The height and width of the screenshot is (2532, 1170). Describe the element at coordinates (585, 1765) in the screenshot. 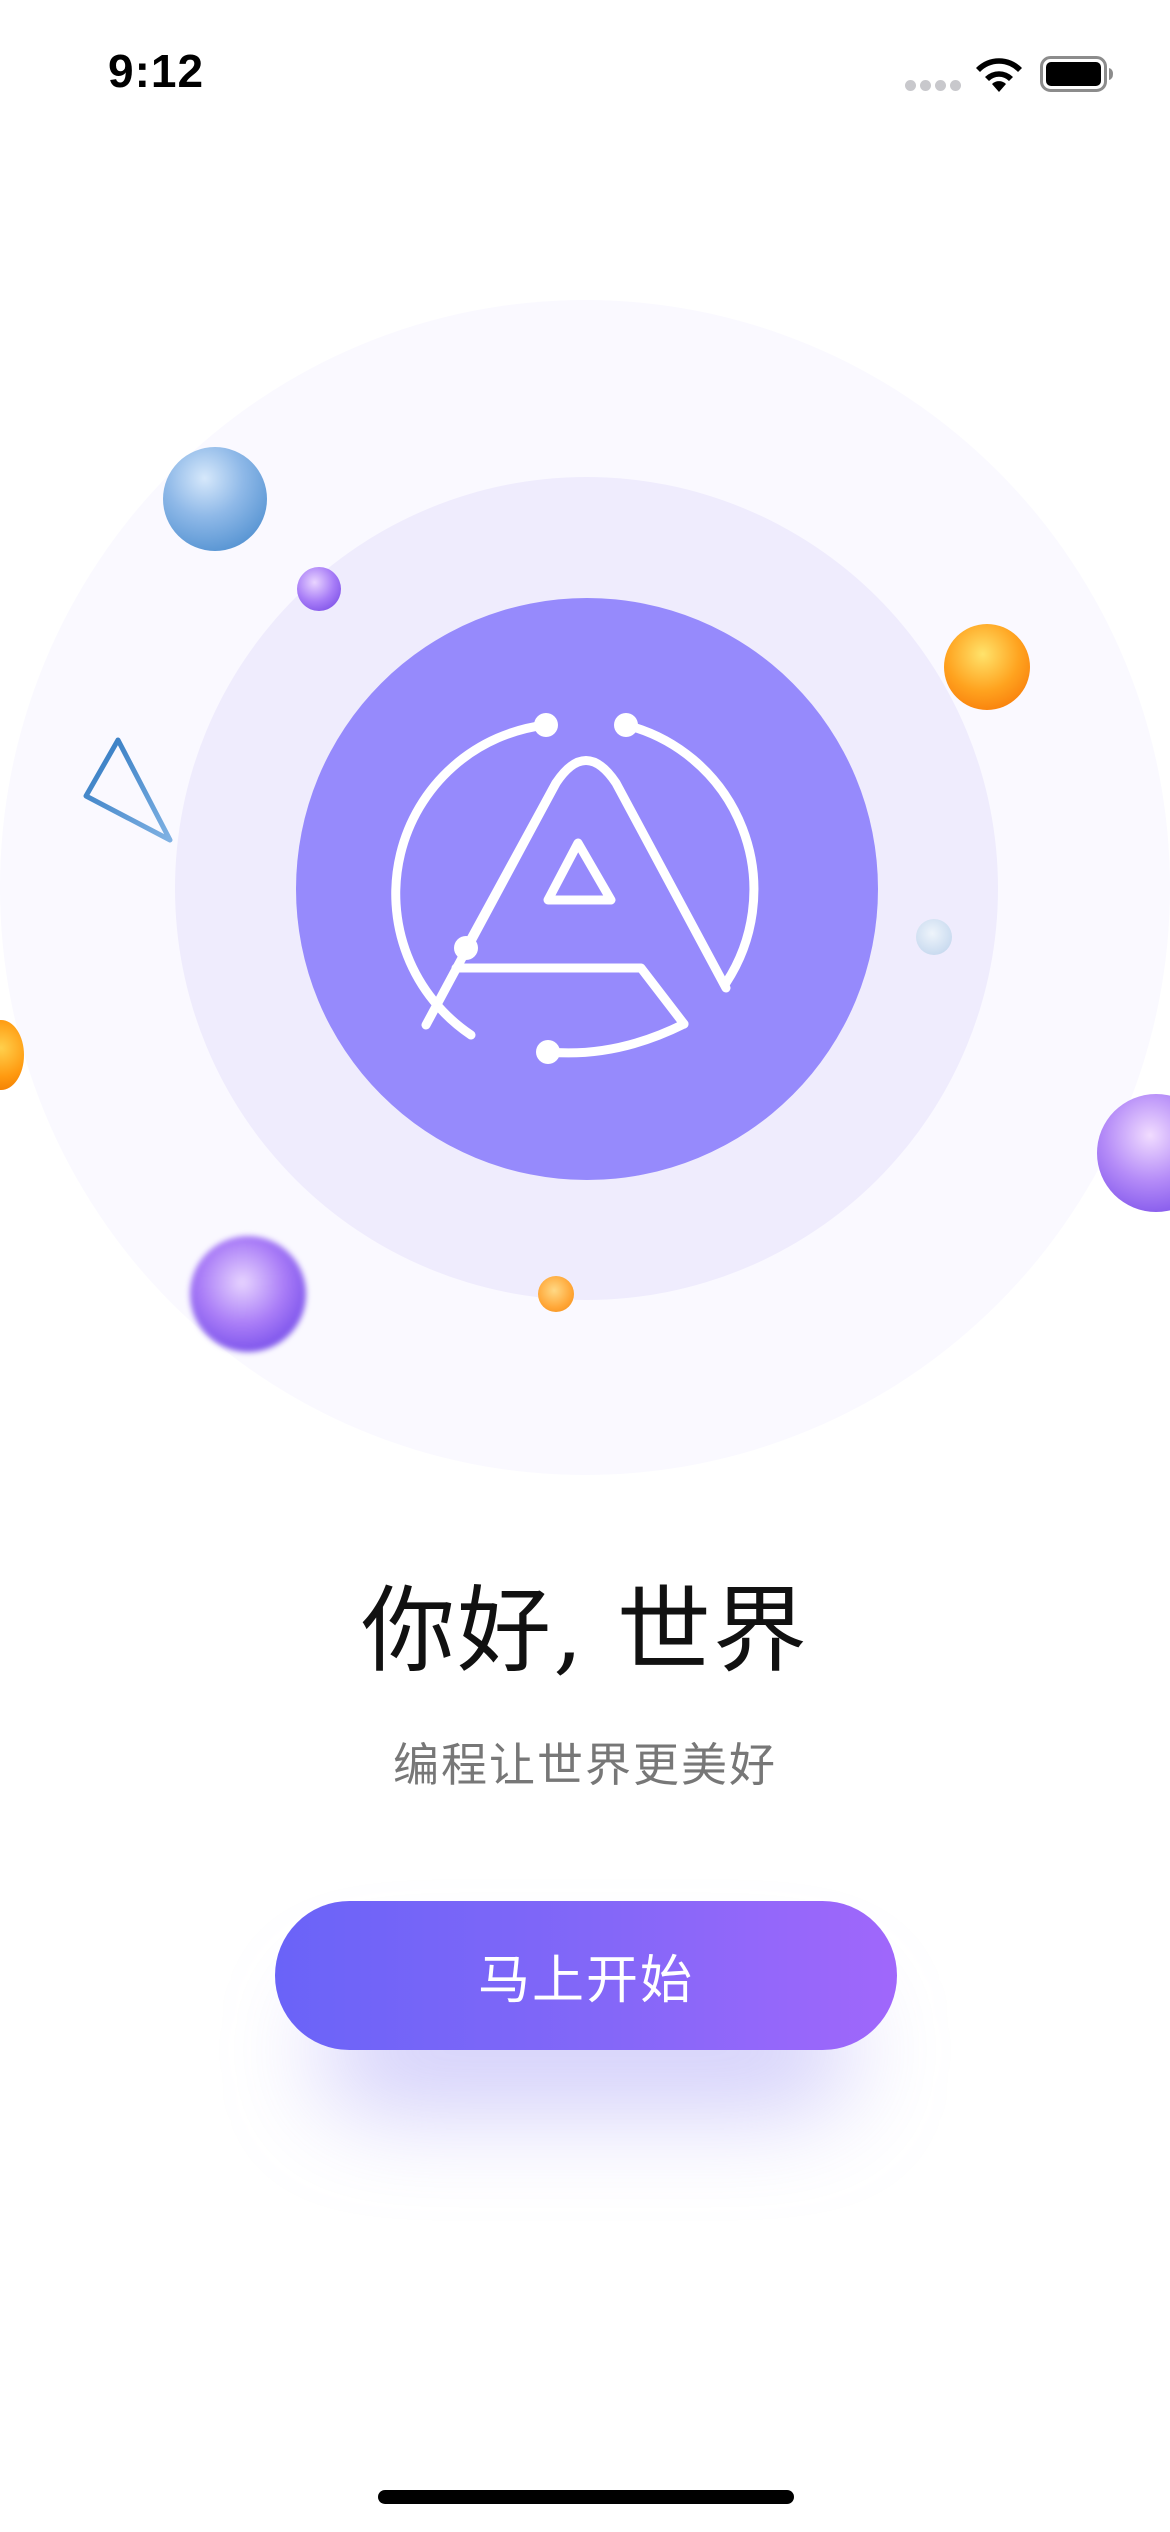

I see `welcome-subtitle: 编程让世界更美好` at that location.